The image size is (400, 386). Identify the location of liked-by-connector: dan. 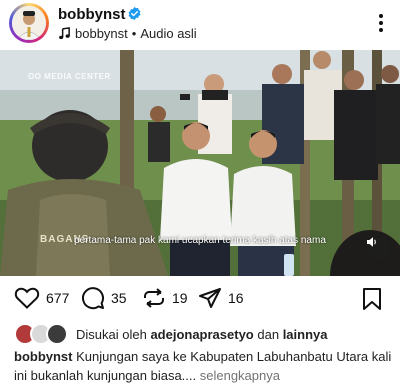
(268, 334).